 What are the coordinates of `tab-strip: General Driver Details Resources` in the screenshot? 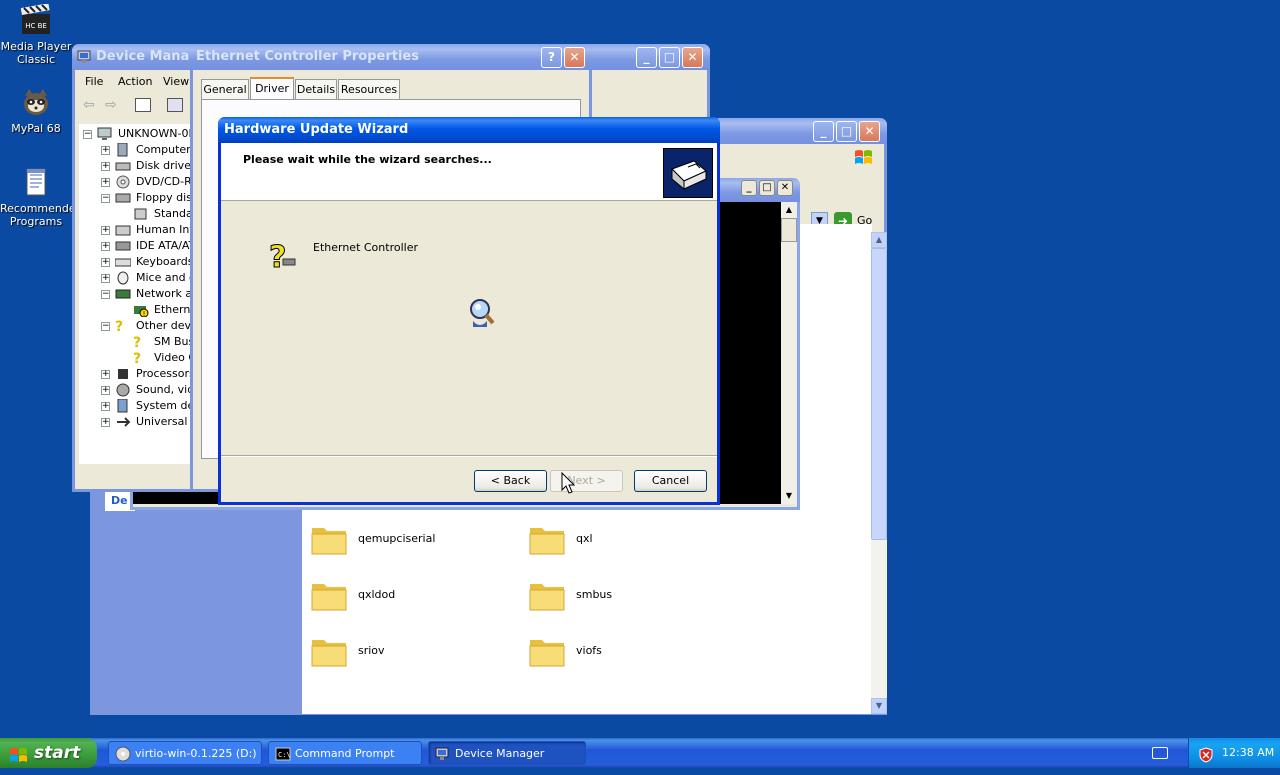 It's located at (394, 88).